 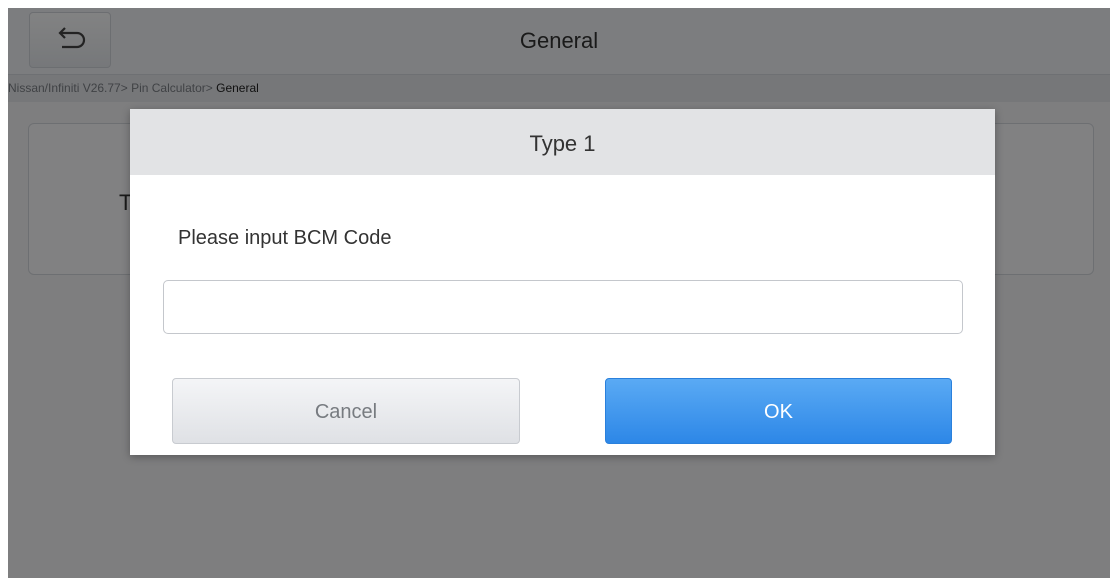 I want to click on ok-button: OK, so click(x=778, y=411).